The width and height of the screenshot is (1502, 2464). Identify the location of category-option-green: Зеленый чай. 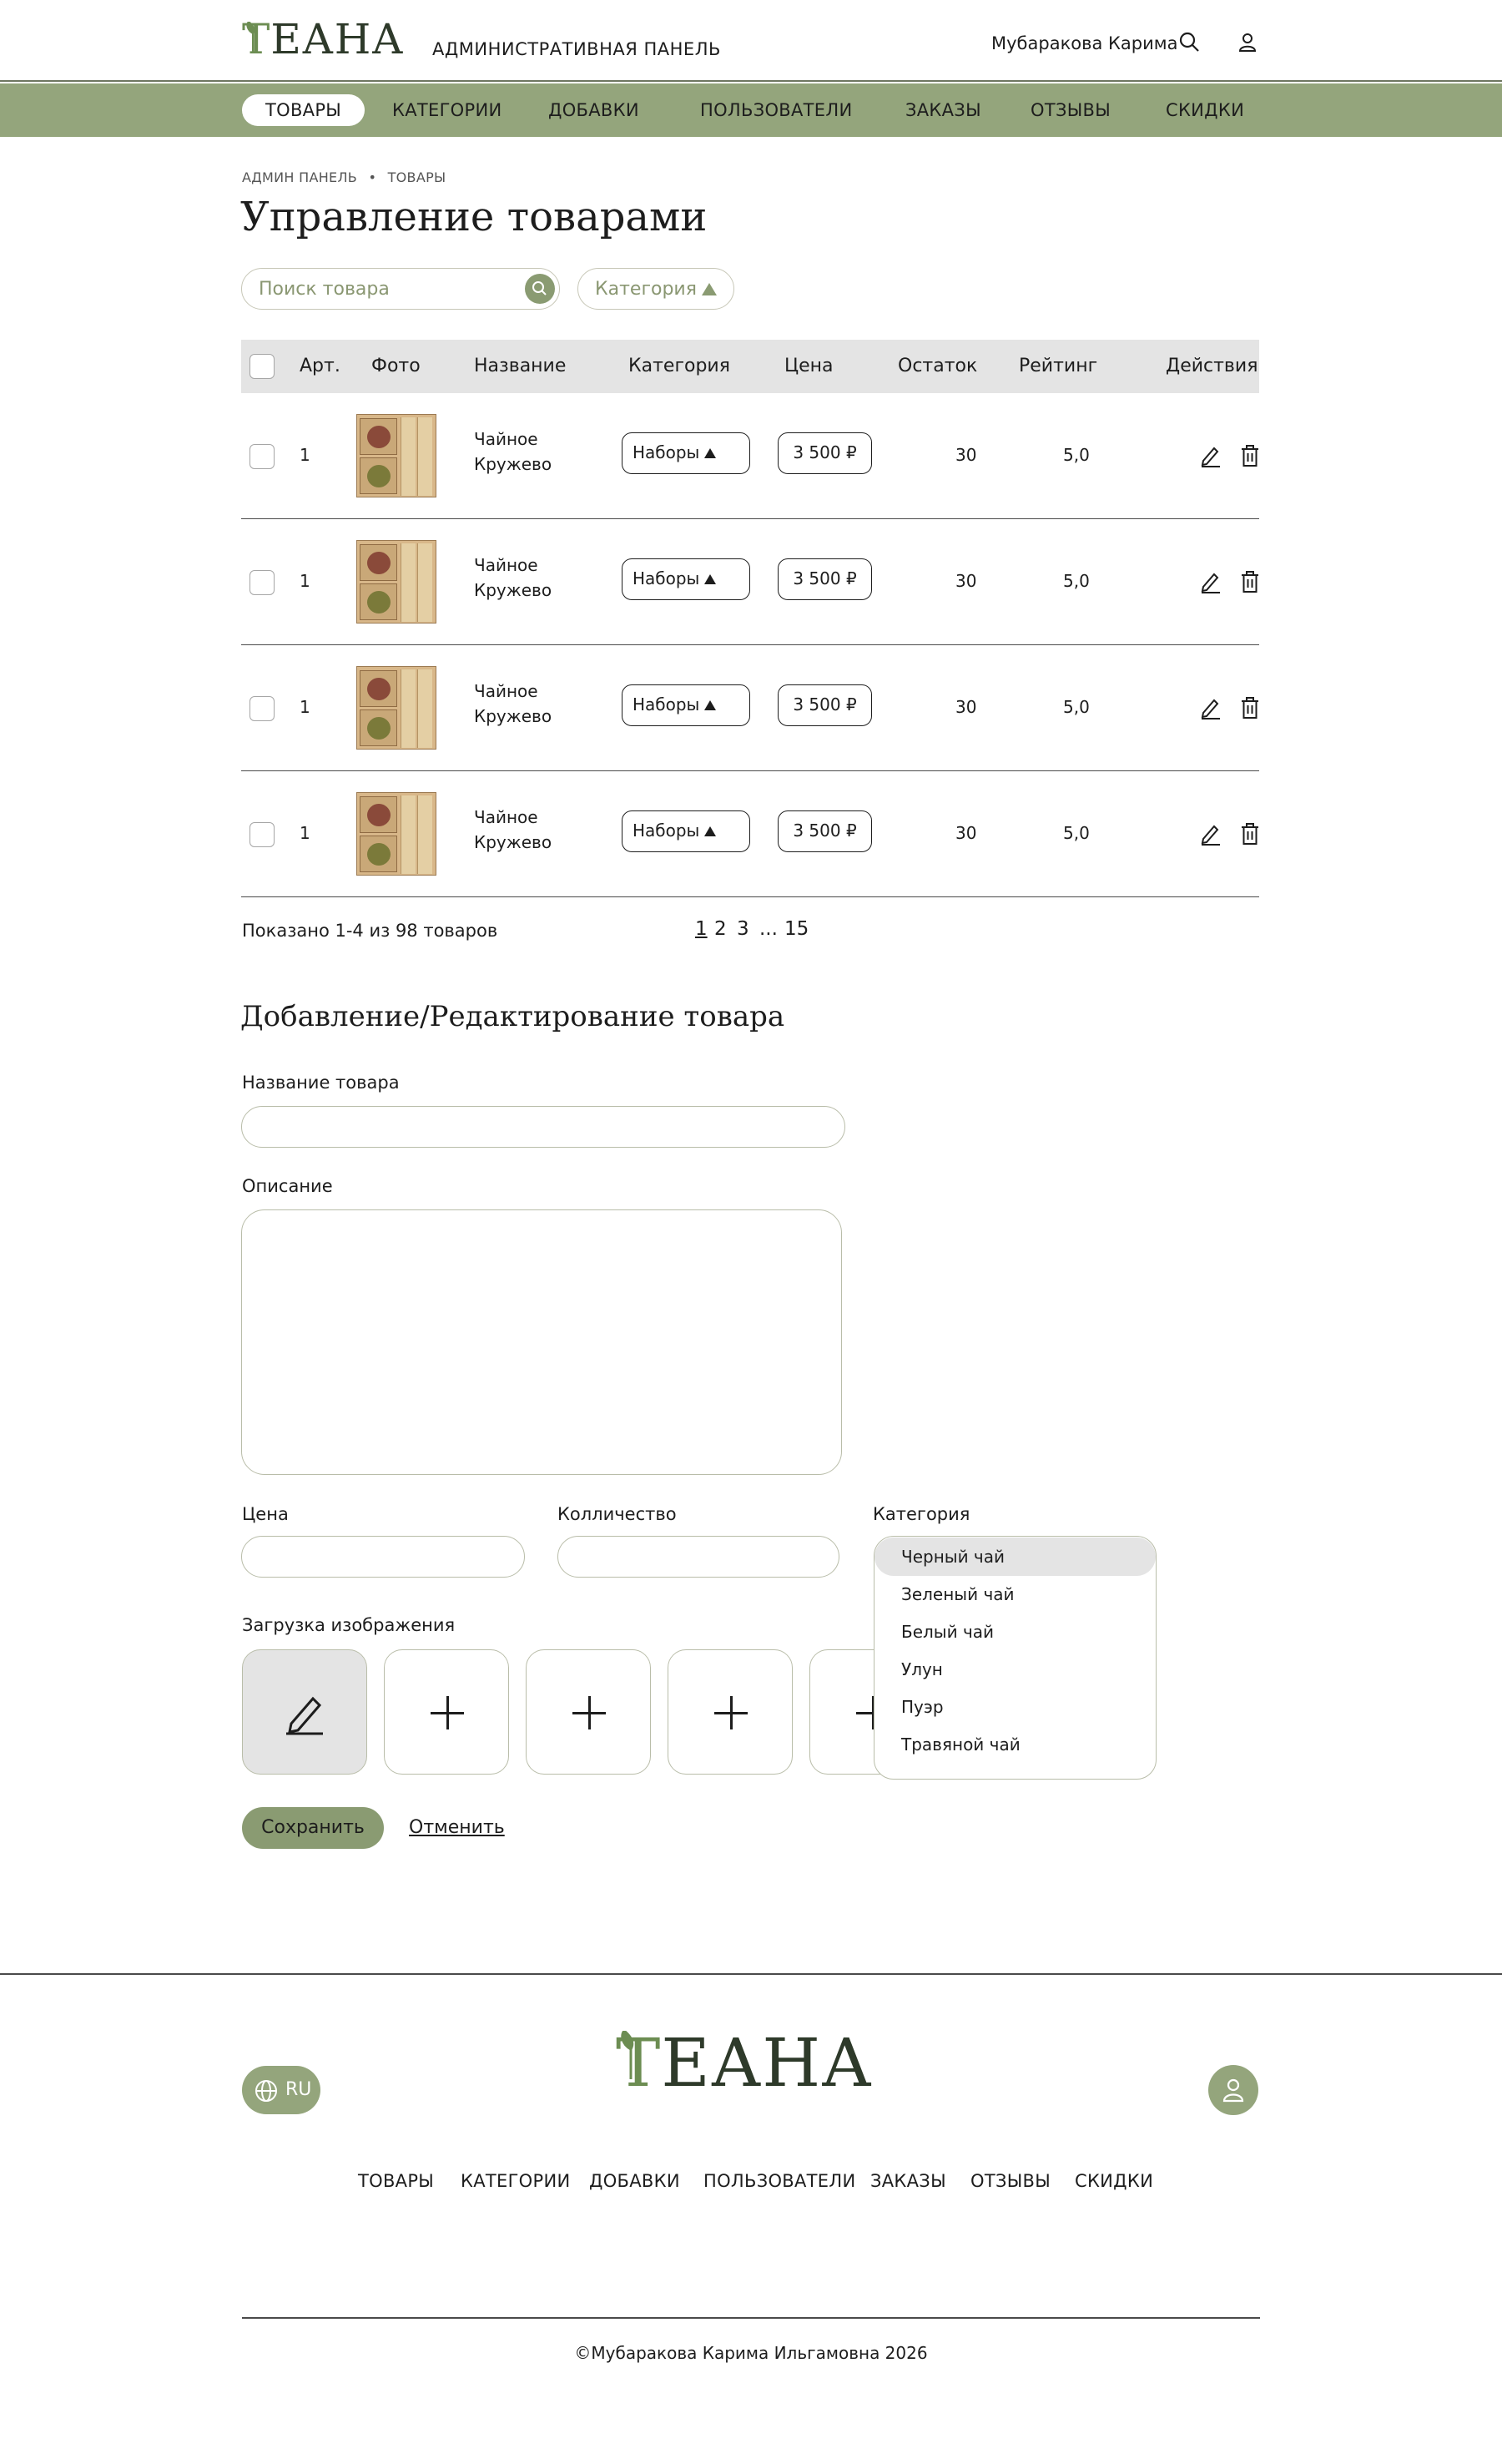
(1015, 1594).